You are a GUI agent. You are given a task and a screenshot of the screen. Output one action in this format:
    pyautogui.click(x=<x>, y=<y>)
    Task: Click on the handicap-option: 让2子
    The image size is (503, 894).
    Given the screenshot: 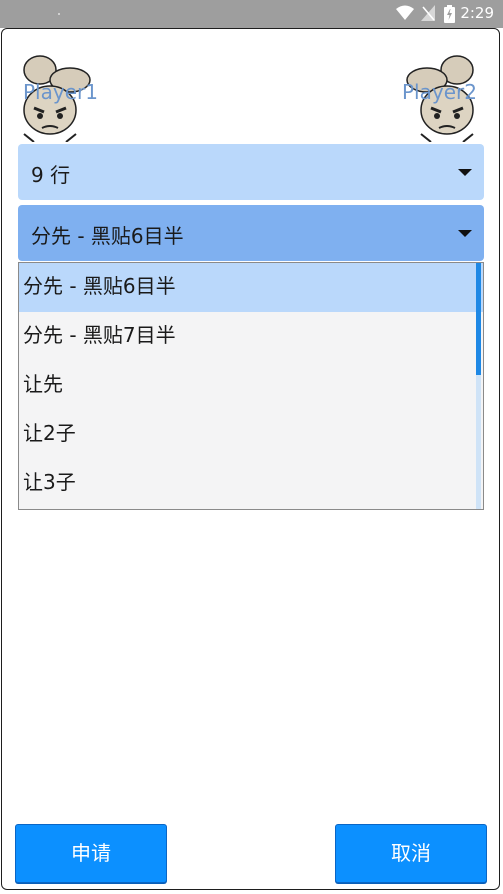 What is the action you would take?
    pyautogui.click(x=251, y=434)
    